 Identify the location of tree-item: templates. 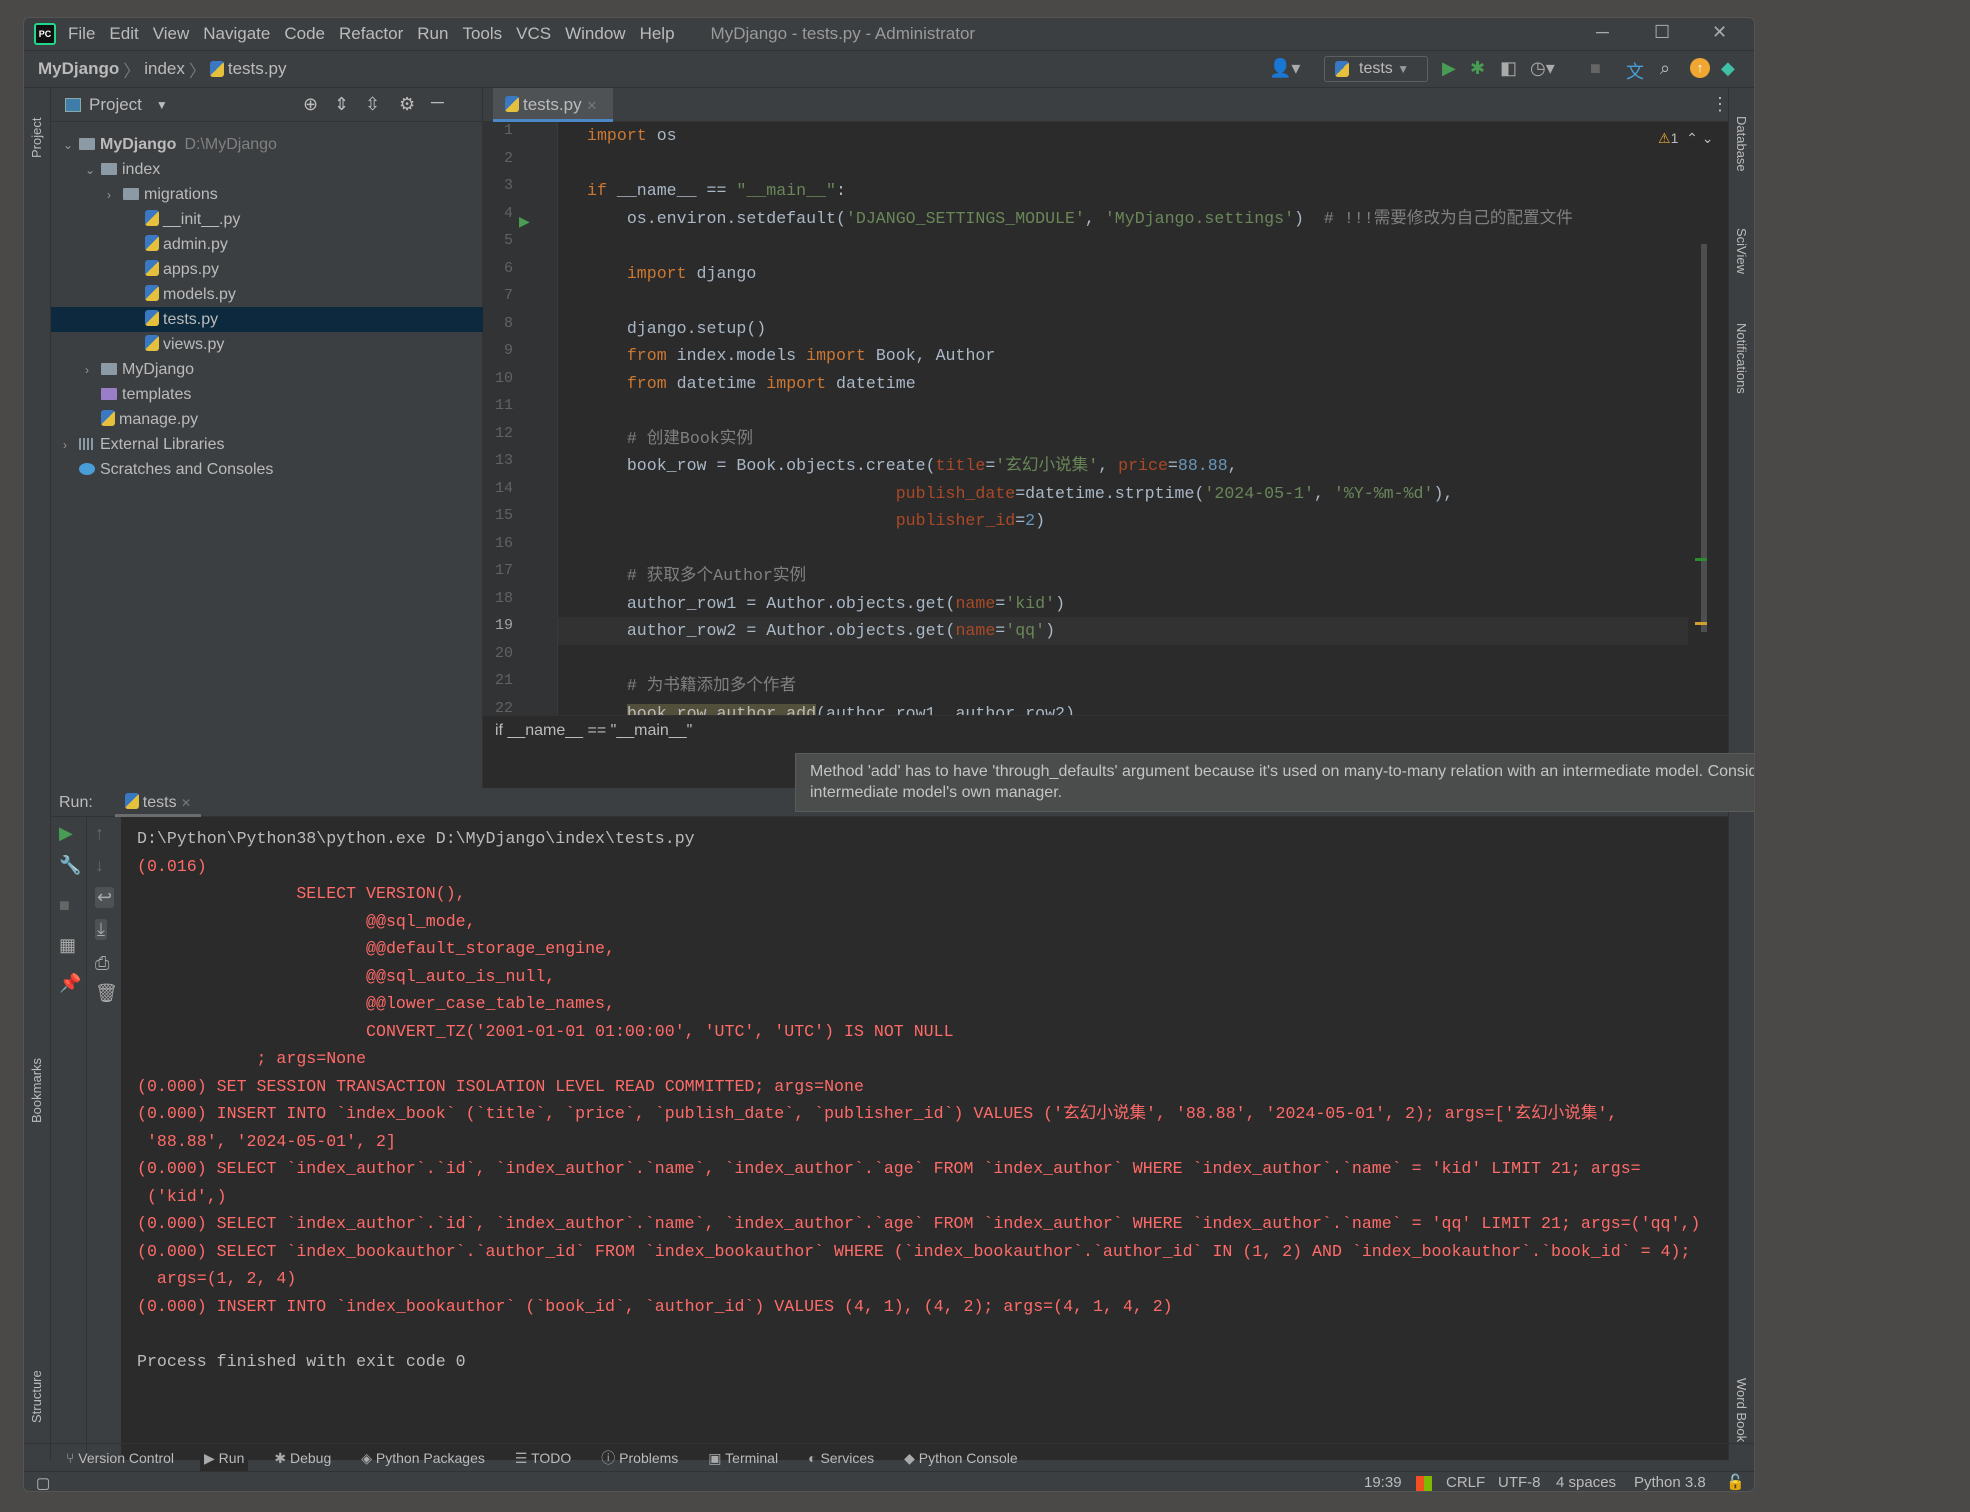
(267, 394).